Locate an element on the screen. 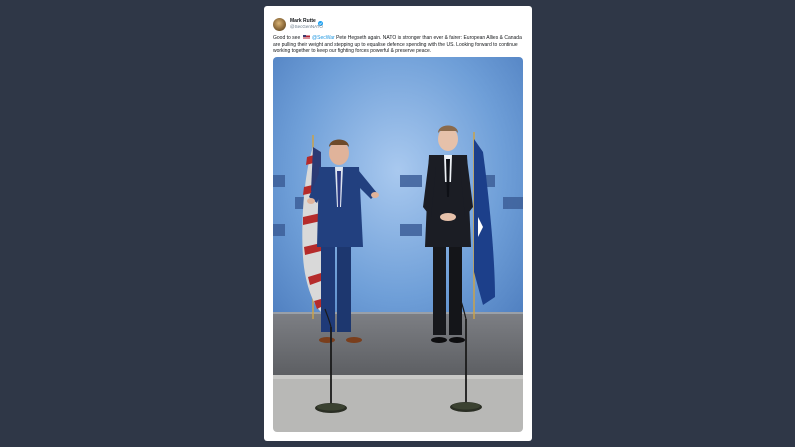 The height and width of the screenshot is (447, 795). tweet-text-intro: Good to see is located at coordinates (287, 38).